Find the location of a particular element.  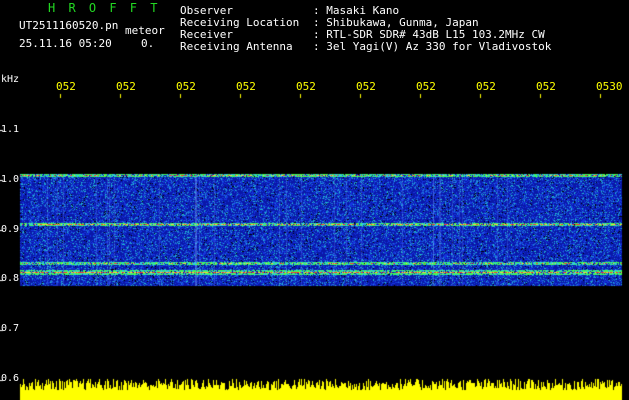

y-tick-label: 1.0 is located at coordinates (10, 179).